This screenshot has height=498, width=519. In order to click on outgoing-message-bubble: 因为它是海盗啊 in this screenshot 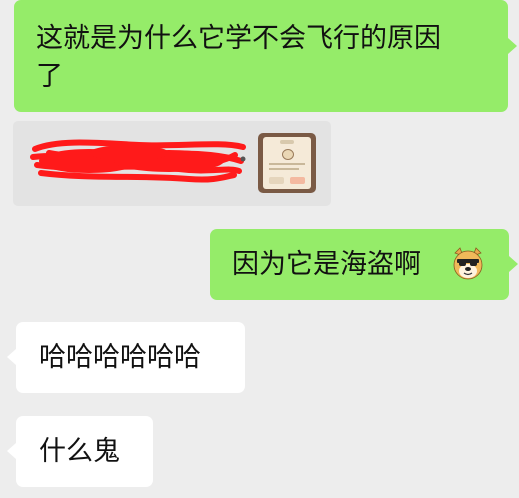, I will do `click(364, 264)`.